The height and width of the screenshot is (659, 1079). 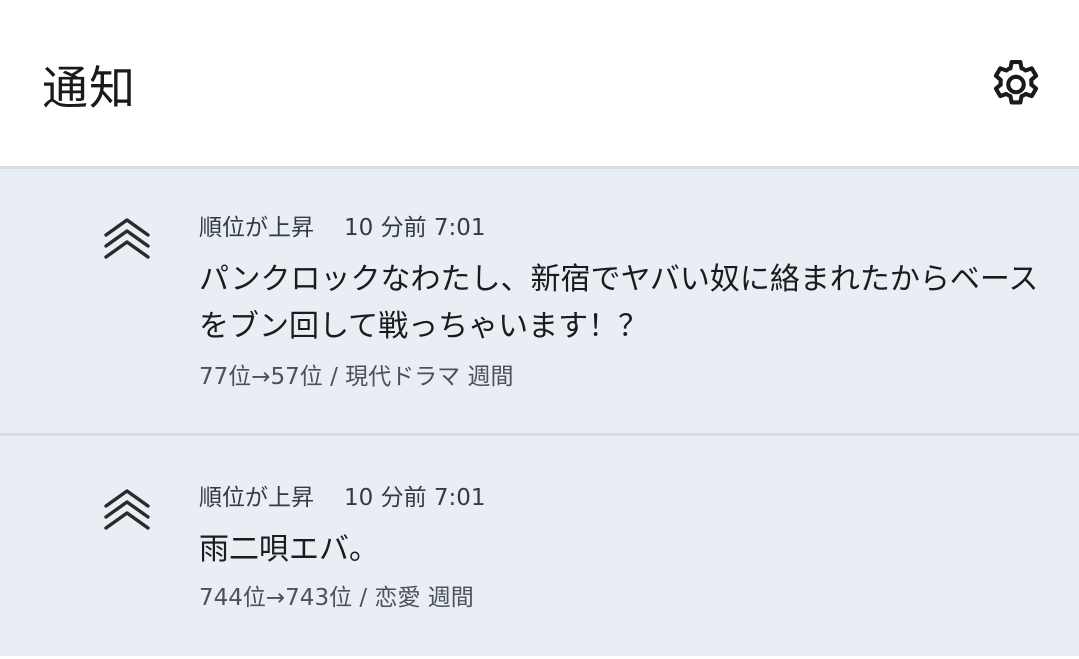 I want to click on settings-button, so click(x=1016, y=85).